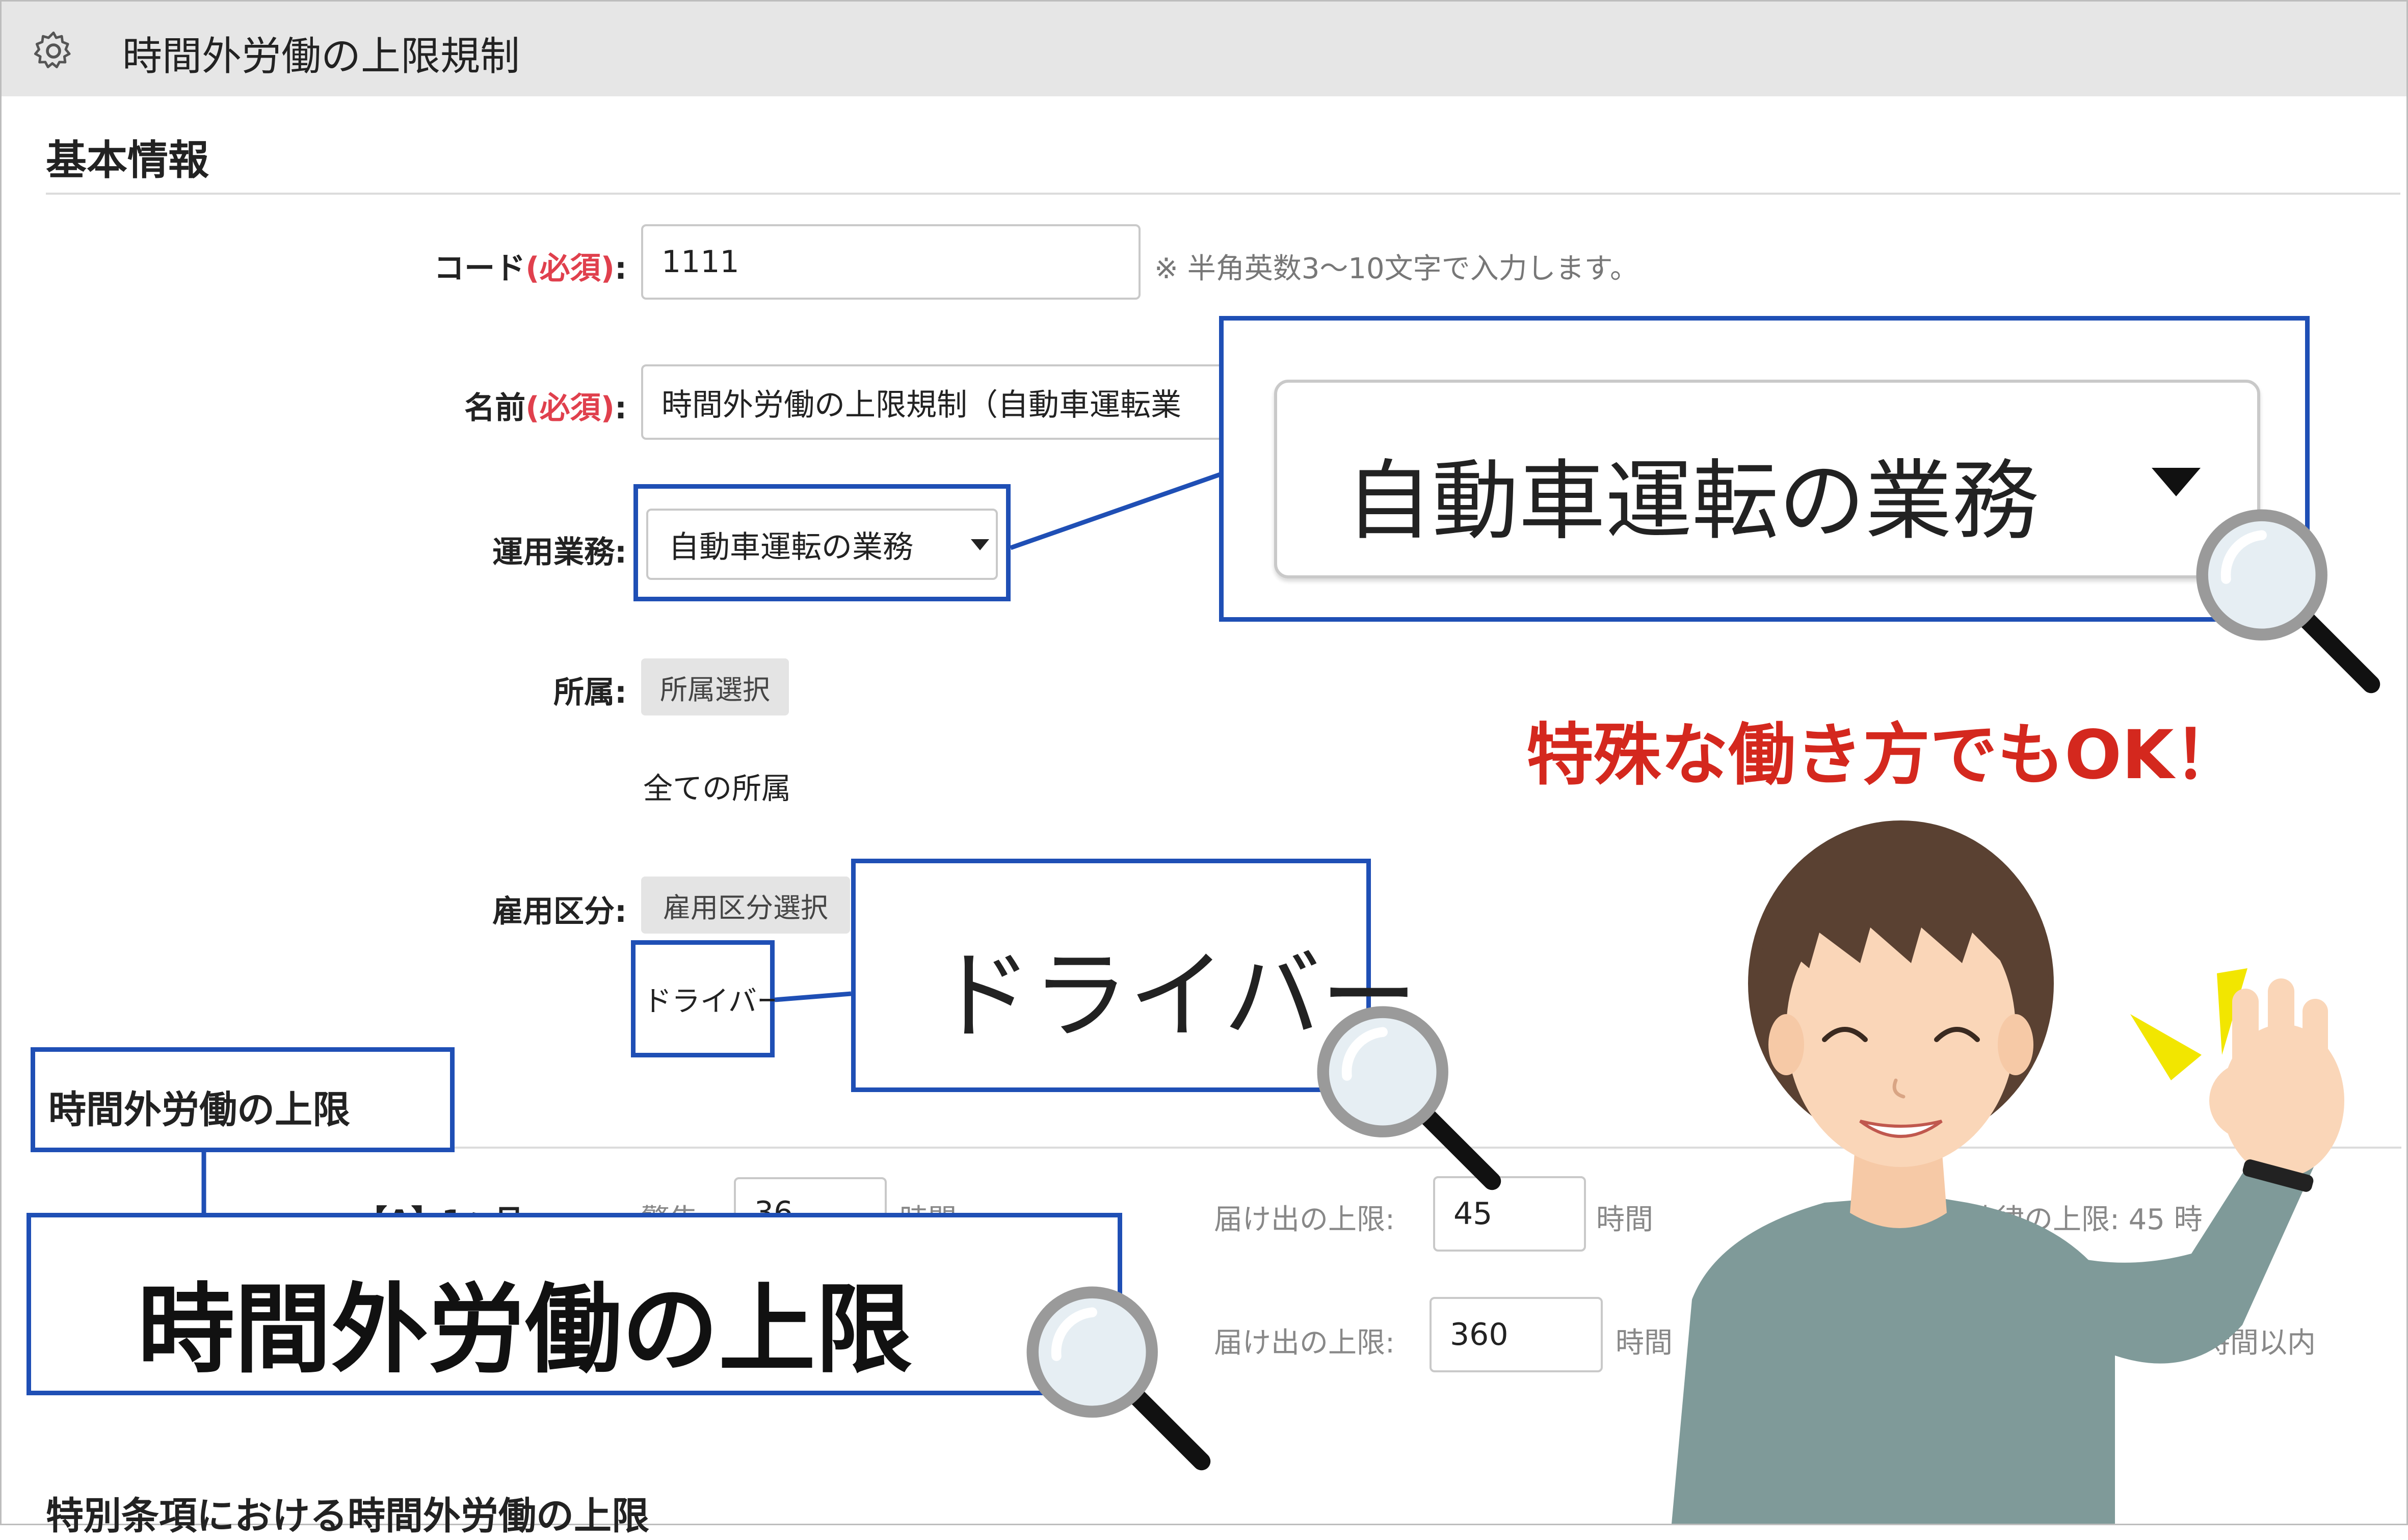 This screenshot has height=1540, width=2408. Describe the element at coordinates (199, 1110) in the screenshot. I see `overtime-heading: 時間外労働の上限` at that location.